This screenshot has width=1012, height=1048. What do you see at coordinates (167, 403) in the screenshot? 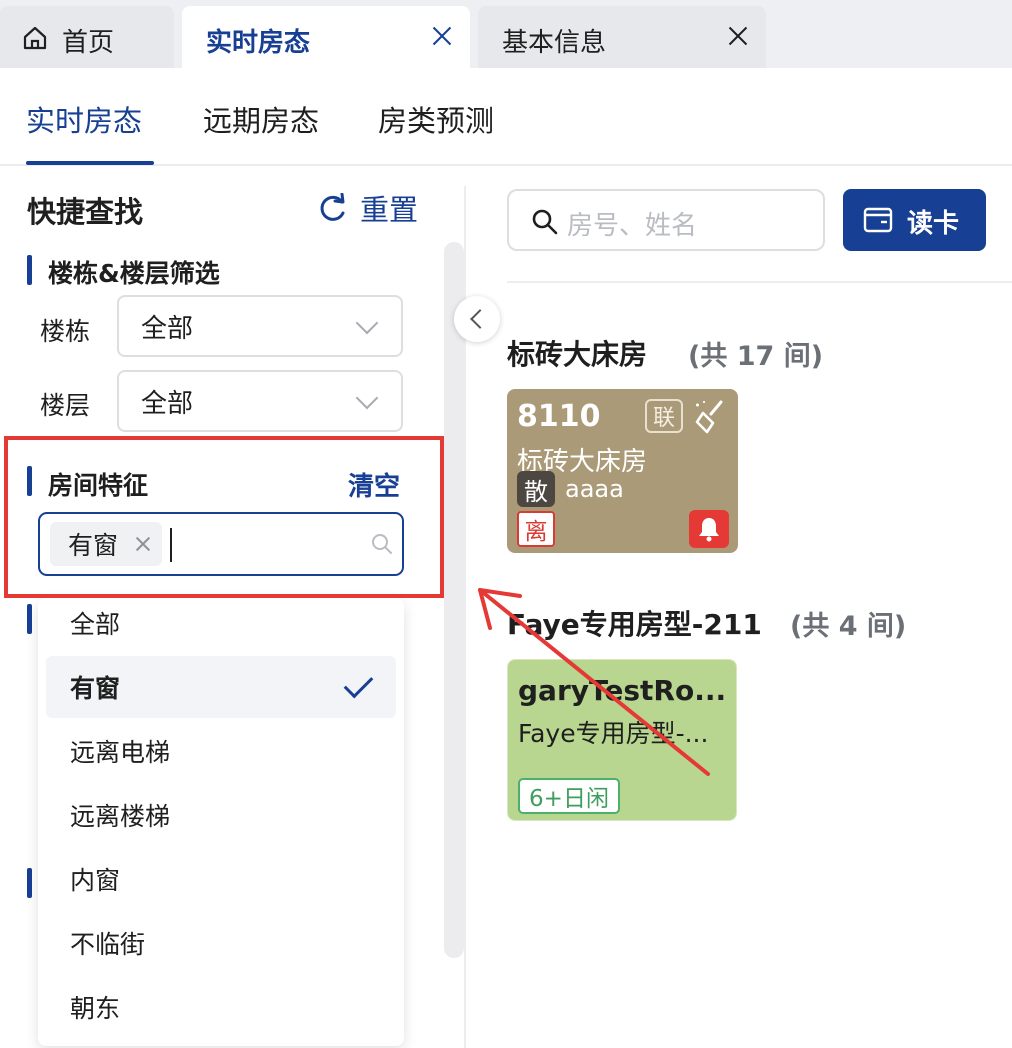
I see `floor-value: 全部` at bounding box center [167, 403].